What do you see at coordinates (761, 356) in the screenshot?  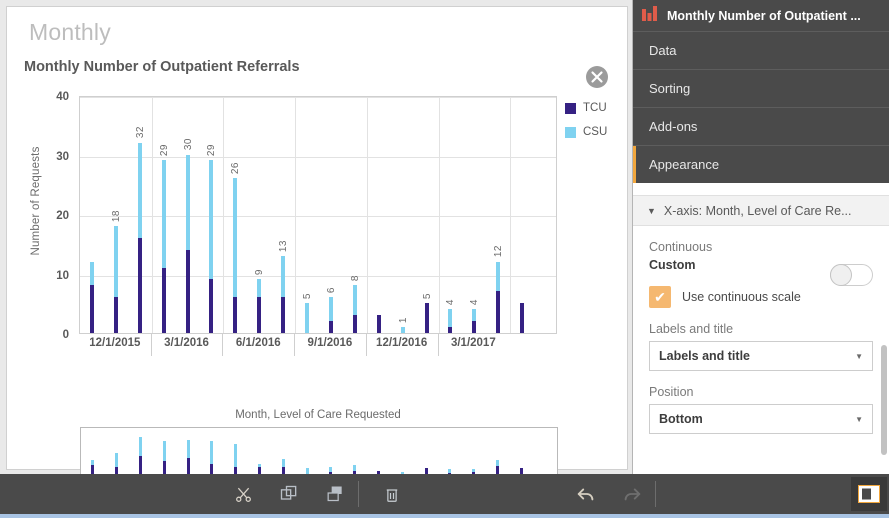 I see `labels-and-title-select: Labels and title ▼` at bounding box center [761, 356].